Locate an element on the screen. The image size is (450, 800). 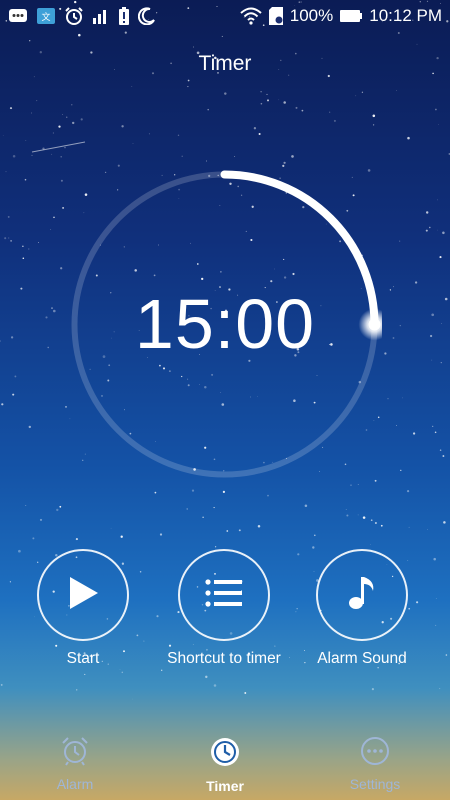
battery-percent: 100% is located at coordinates (311, 15).